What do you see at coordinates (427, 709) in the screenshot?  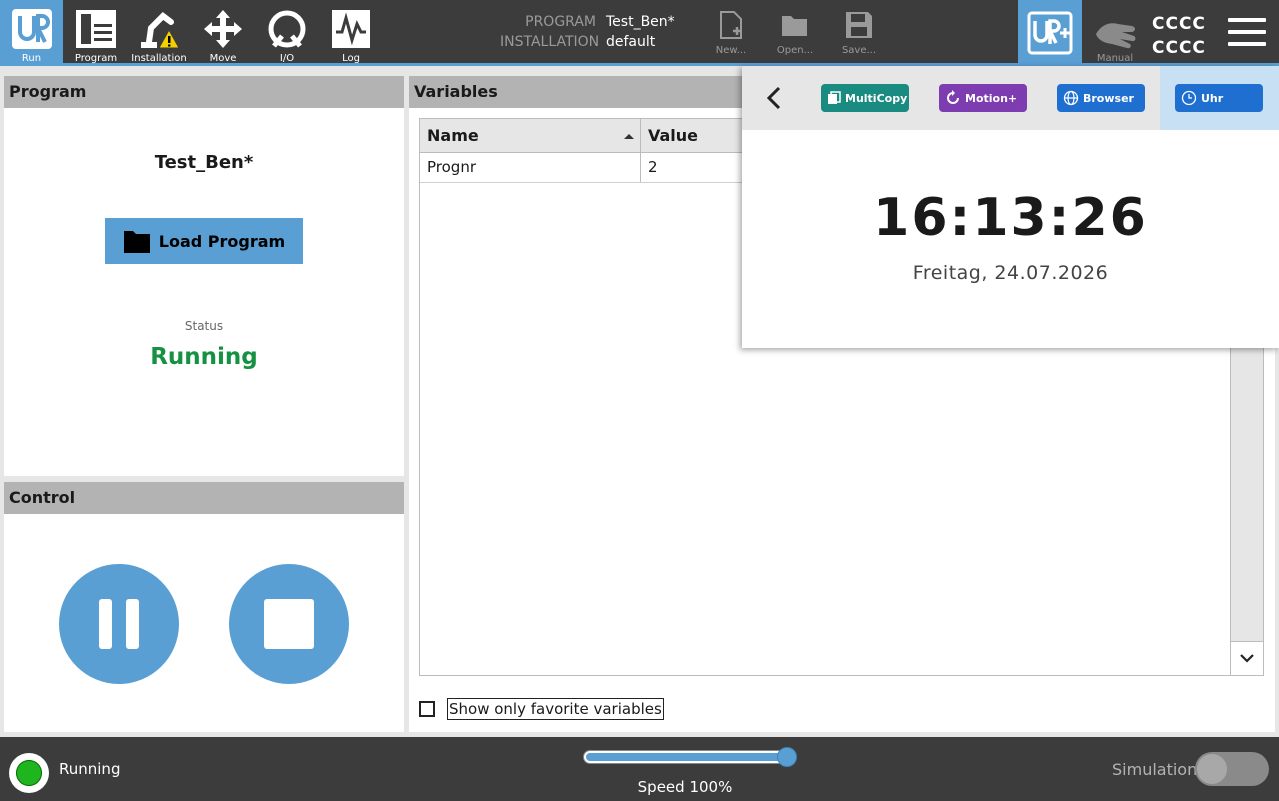 I see `favorite-checkbox` at bounding box center [427, 709].